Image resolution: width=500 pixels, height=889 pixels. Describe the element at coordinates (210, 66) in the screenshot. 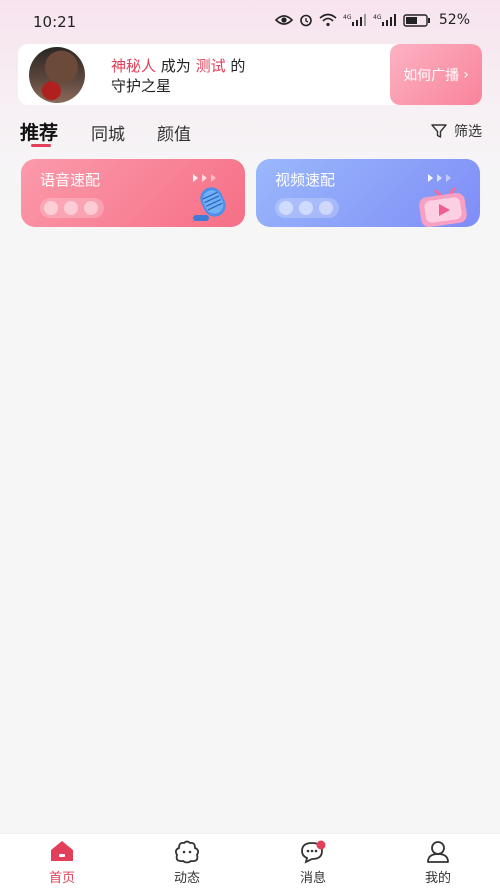

I see `banner-target-name: 测试` at that location.